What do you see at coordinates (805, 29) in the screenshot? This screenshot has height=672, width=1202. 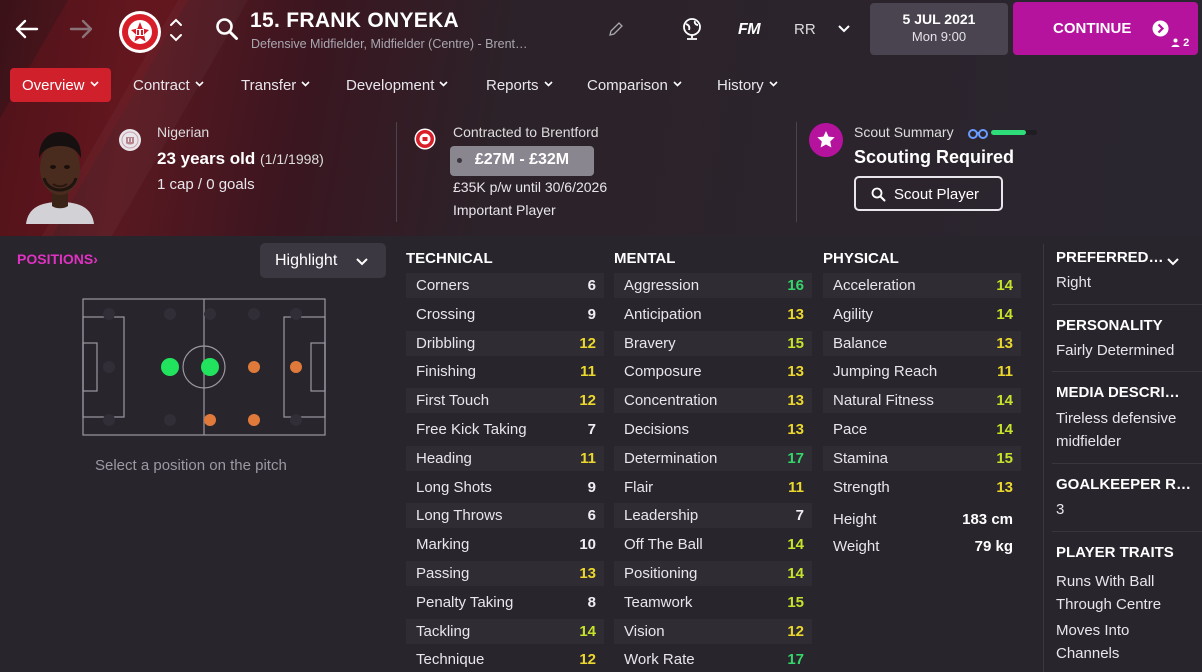 I see `rr-label: RR` at bounding box center [805, 29].